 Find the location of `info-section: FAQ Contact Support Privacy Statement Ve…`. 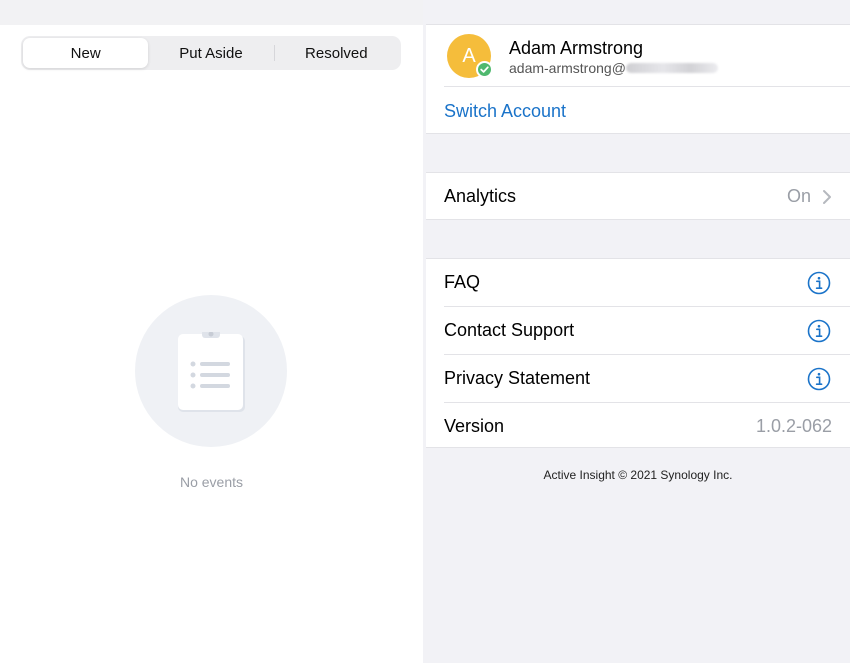

info-section: FAQ Contact Support Privacy Statement Ve… is located at coordinates (638, 353).